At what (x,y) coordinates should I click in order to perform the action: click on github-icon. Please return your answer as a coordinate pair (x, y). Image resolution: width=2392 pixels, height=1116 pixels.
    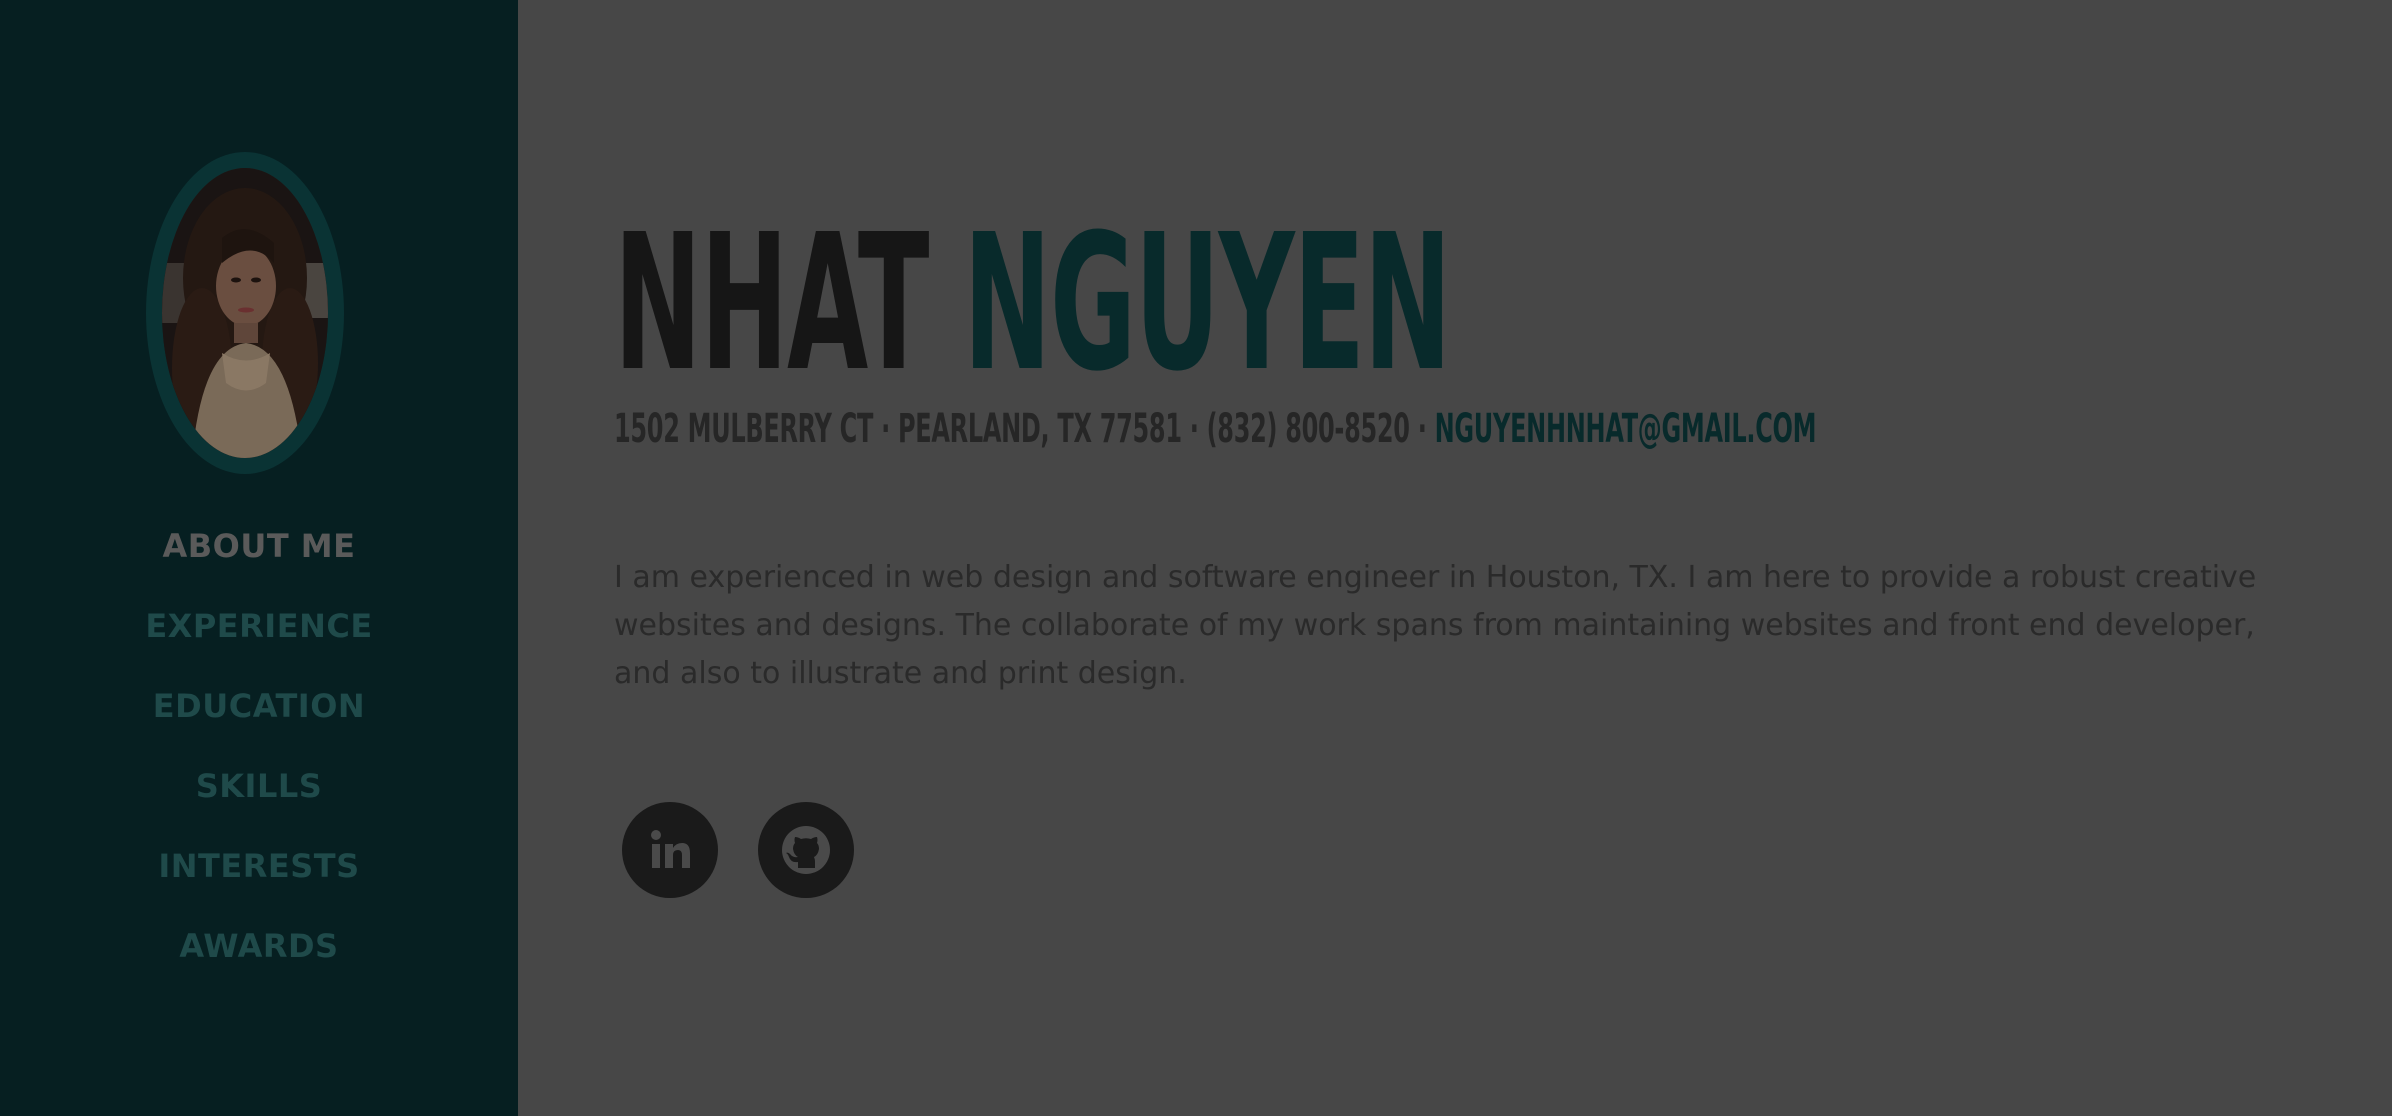
    Looking at the image, I should click on (806, 850).